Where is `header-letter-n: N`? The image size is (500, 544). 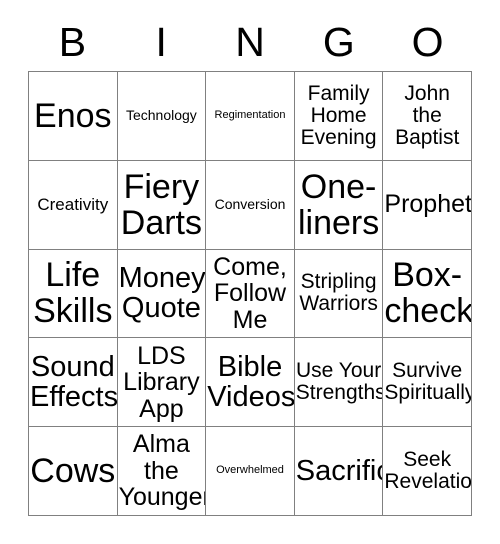 header-letter-n: N is located at coordinates (250, 42).